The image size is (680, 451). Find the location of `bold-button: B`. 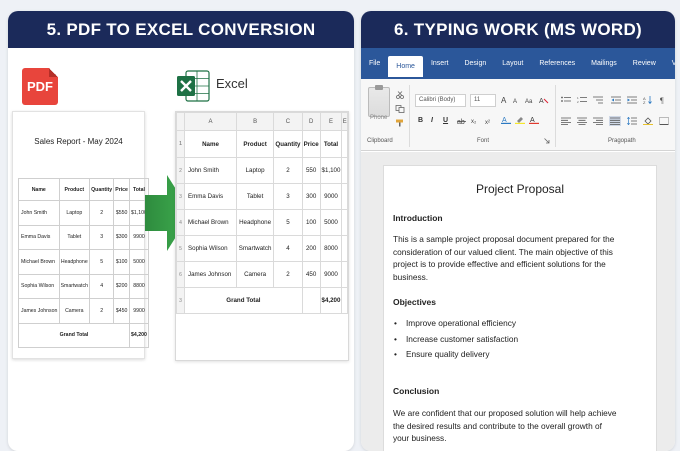

bold-button: B is located at coordinates (420, 120).